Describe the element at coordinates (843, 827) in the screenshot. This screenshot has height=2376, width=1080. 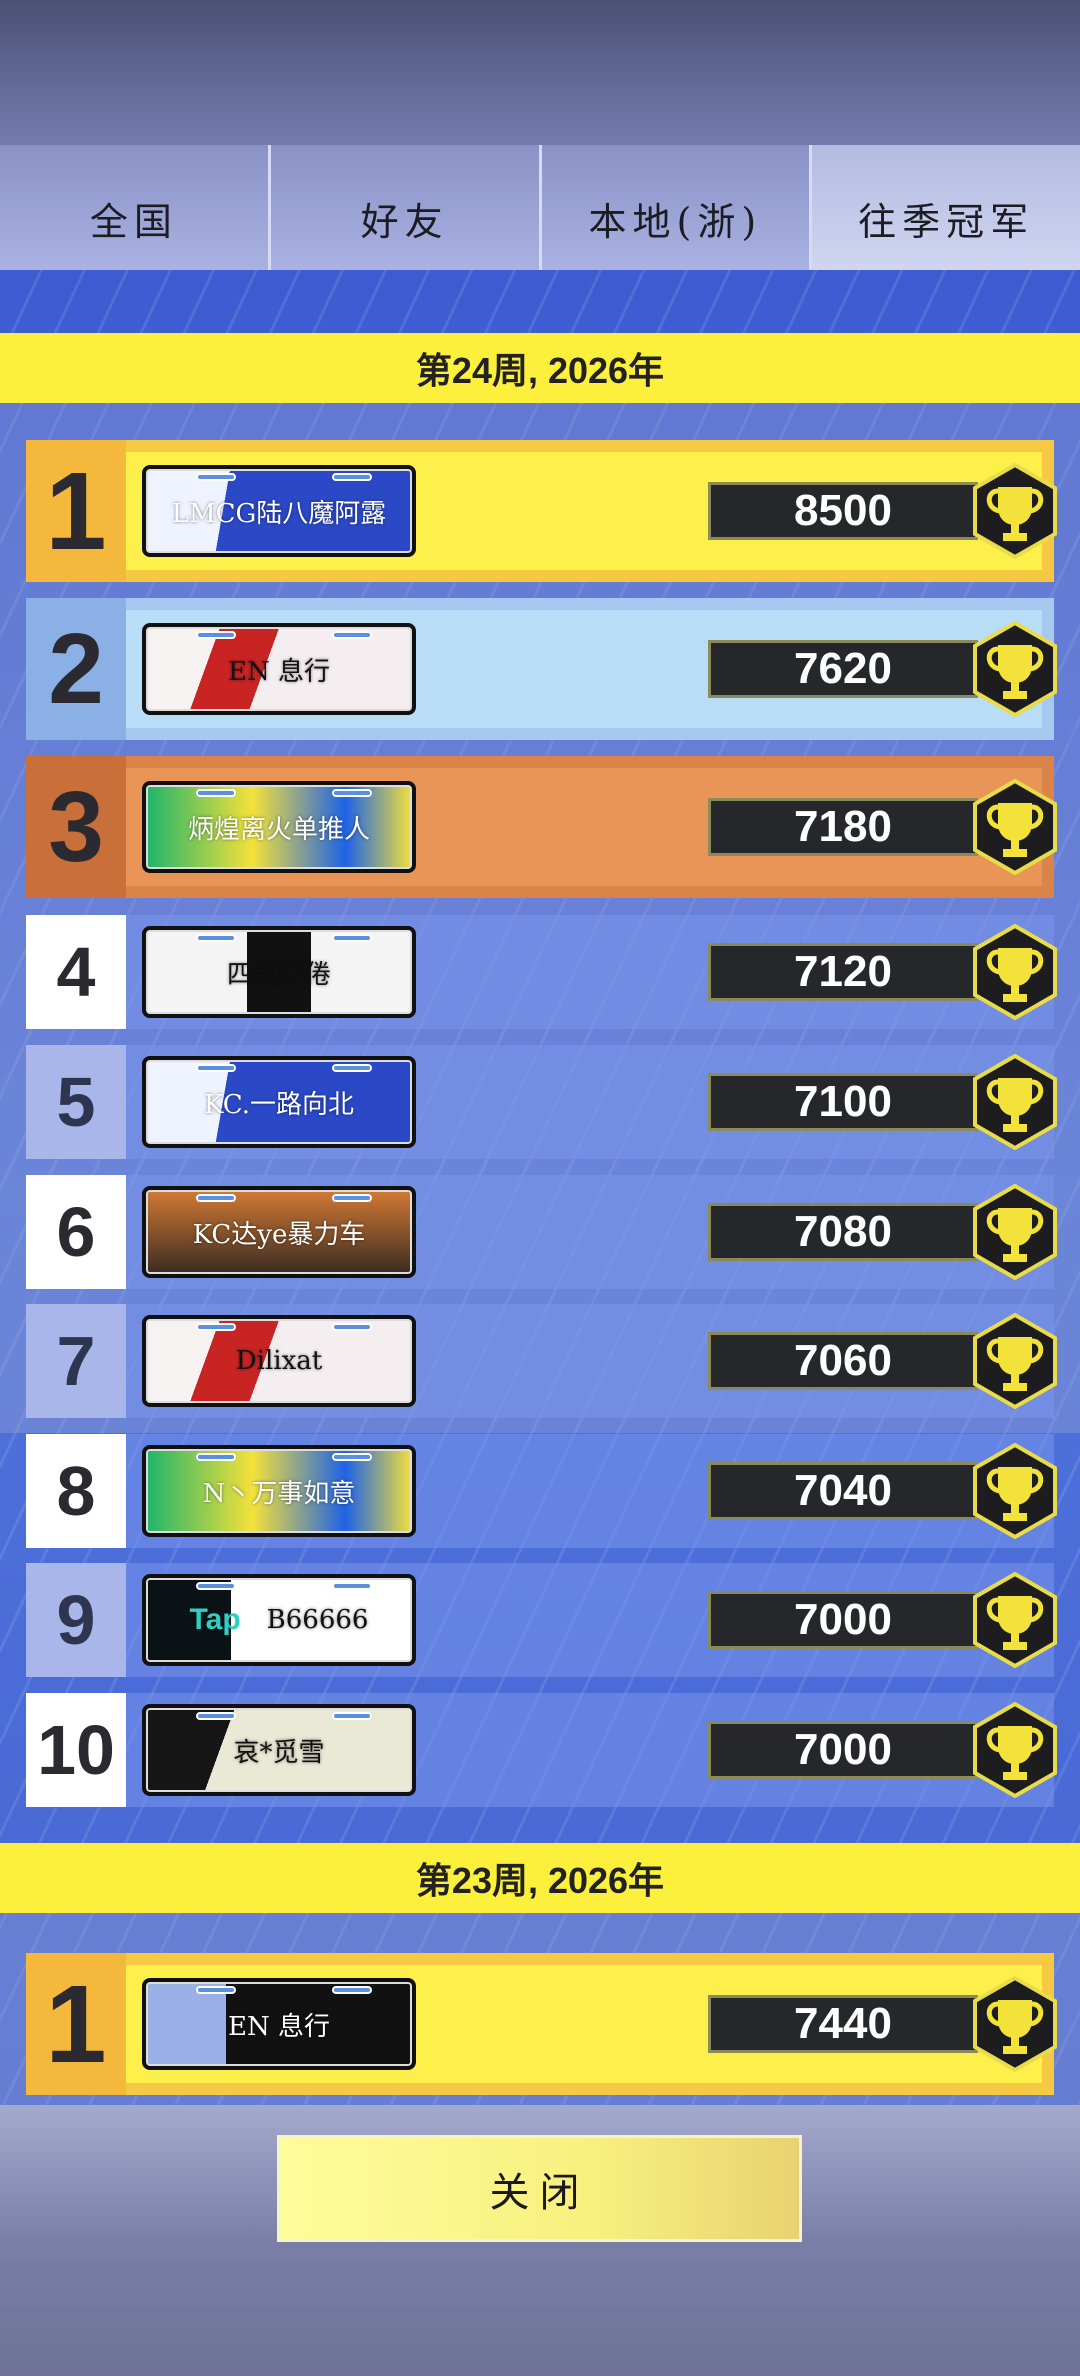
I see `score-value: 7180` at that location.